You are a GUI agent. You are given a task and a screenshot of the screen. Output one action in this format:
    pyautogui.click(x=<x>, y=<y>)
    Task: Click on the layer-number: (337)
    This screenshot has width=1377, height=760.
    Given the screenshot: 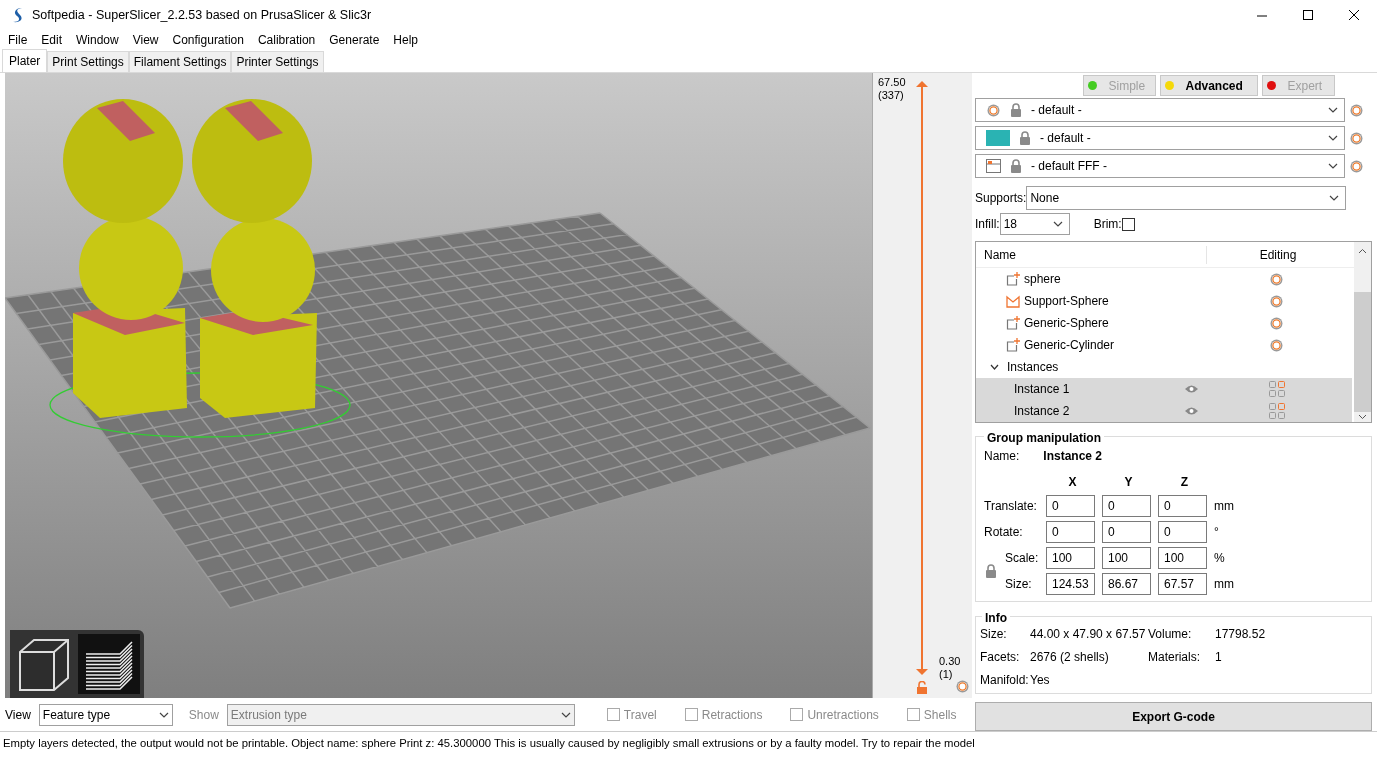 What is the action you would take?
    pyautogui.click(x=891, y=95)
    